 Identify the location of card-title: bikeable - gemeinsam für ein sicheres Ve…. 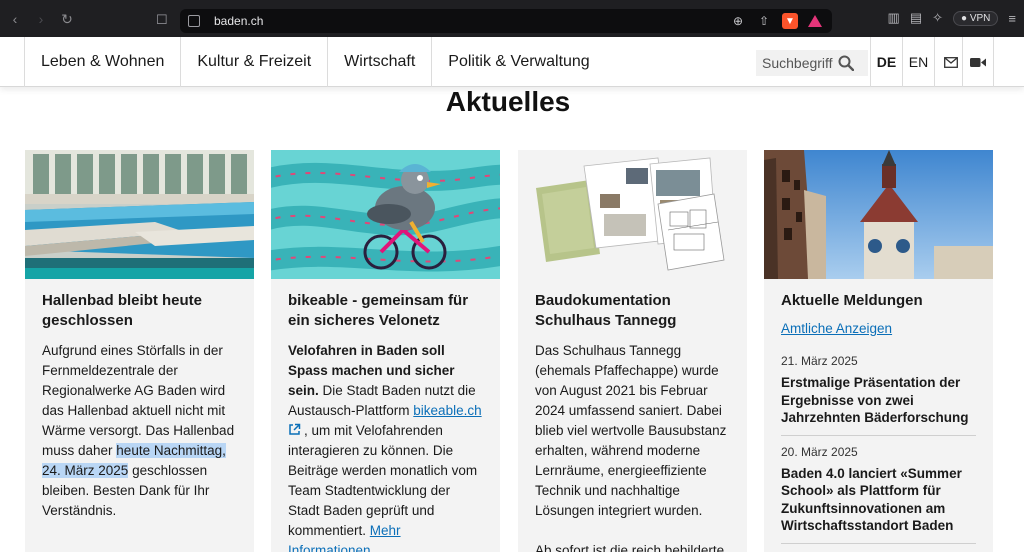
(385, 311).